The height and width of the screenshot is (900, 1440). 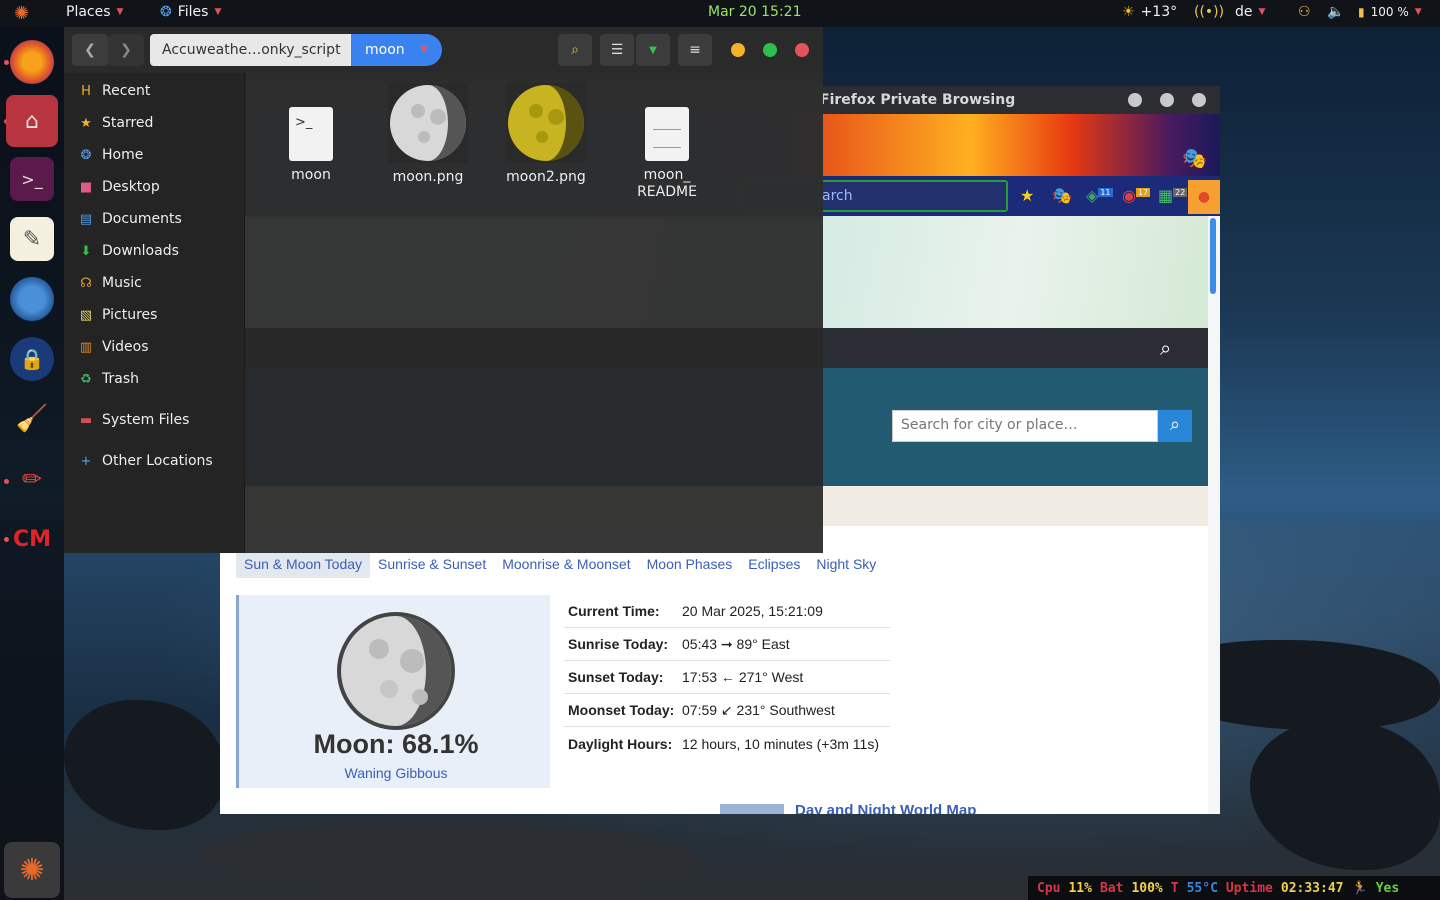 I want to click on sidebar-item-downloads: ⬇ Downloads, so click(x=128, y=251).